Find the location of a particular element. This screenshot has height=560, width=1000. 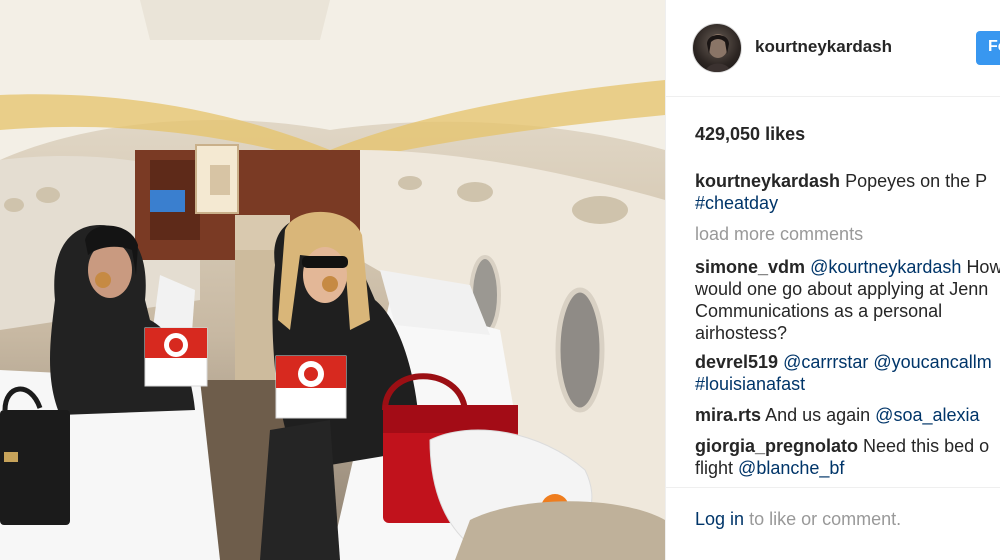

post-header: kourtneykardash Fo is located at coordinates (833, 48).